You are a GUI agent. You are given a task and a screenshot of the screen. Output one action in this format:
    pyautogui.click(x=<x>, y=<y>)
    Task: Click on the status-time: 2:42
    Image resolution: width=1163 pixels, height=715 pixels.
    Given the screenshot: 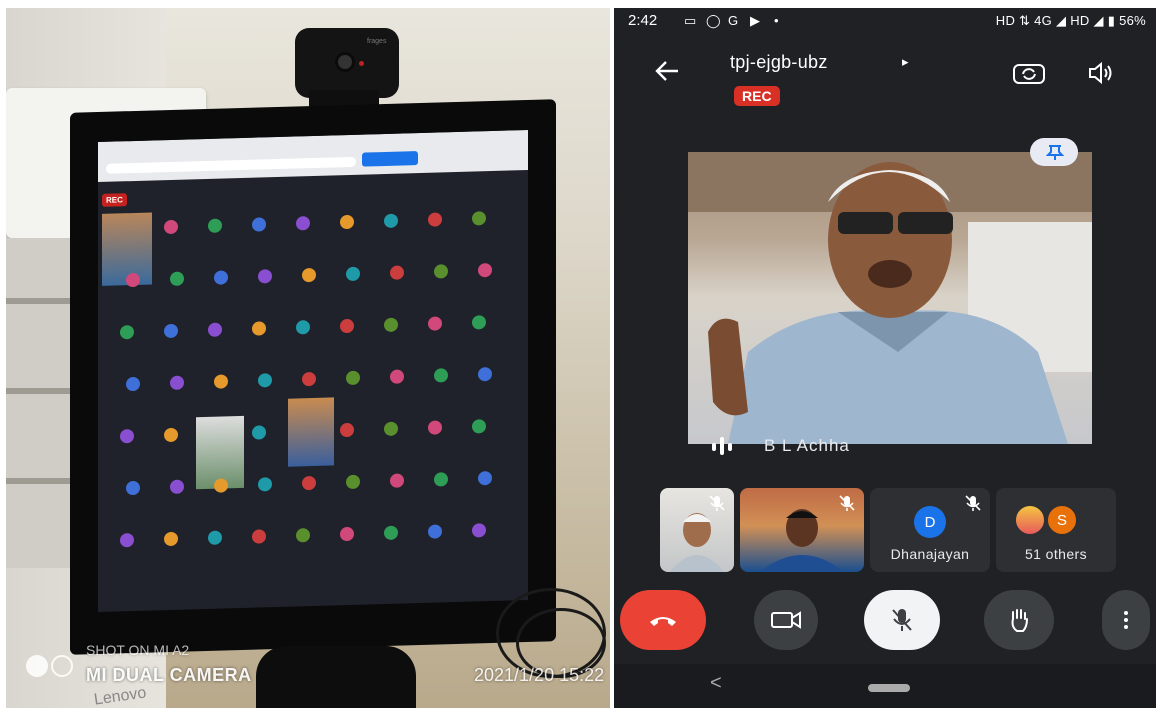 What is the action you would take?
    pyautogui.click(x=643, y=20)
    